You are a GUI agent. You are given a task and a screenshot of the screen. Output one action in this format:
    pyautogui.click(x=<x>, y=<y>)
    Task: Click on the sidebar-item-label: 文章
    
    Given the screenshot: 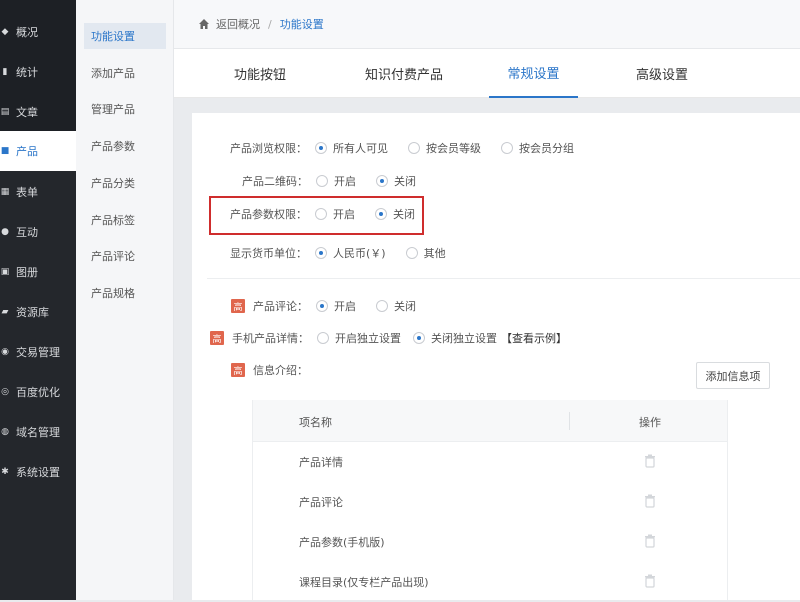 What is the action you would take?
    pyautogui.click(x=27, y=112)
    